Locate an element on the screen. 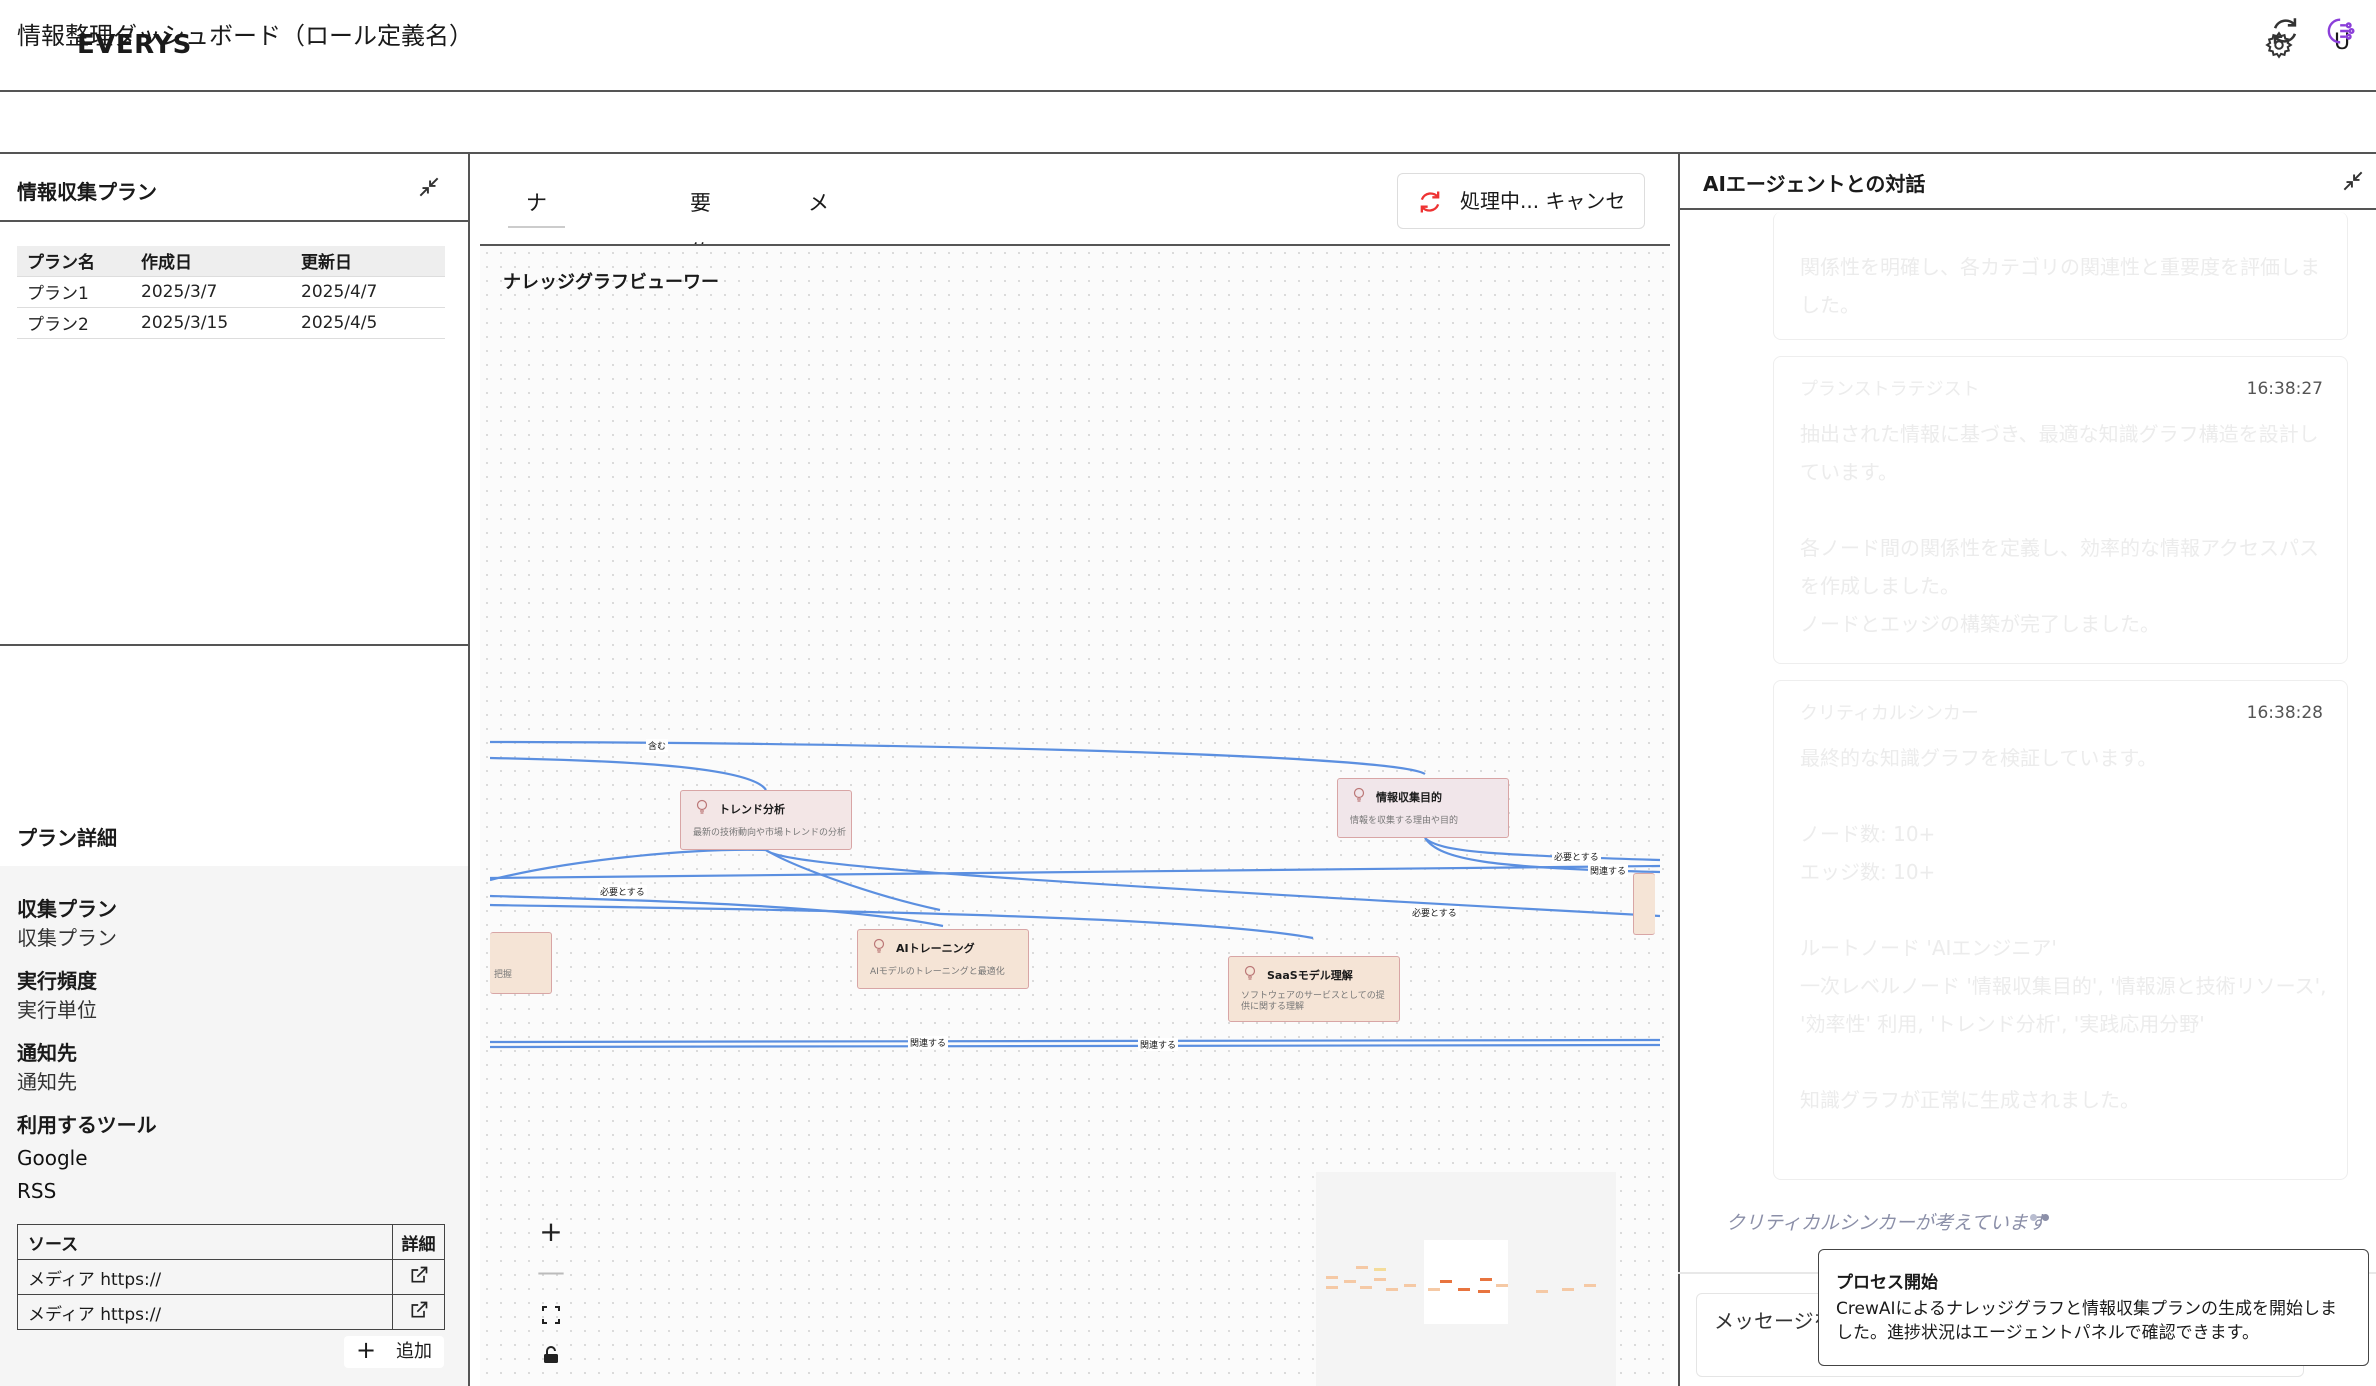 The height and width of the screenshot is (1386, 2376). graph-node: トレンド分析 最新の技術動向や市場トレンドの分析 is located at coordinates (766, 820).